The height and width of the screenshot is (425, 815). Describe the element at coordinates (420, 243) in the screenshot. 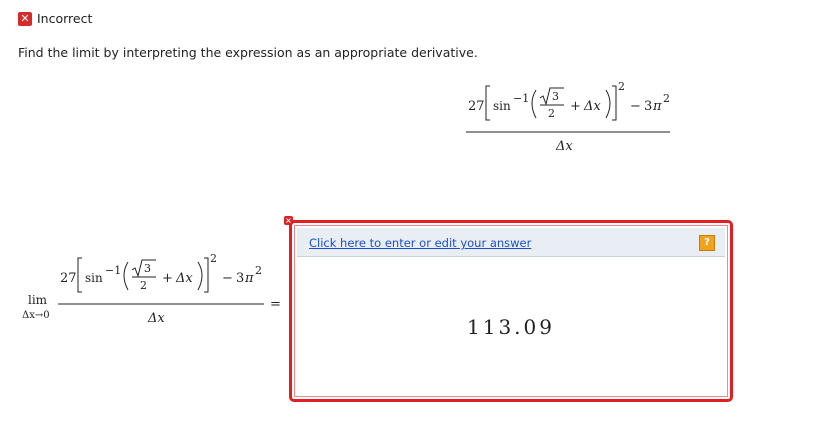

I see `edit-answer-link: Click here to enter or edit your answer` at that location.